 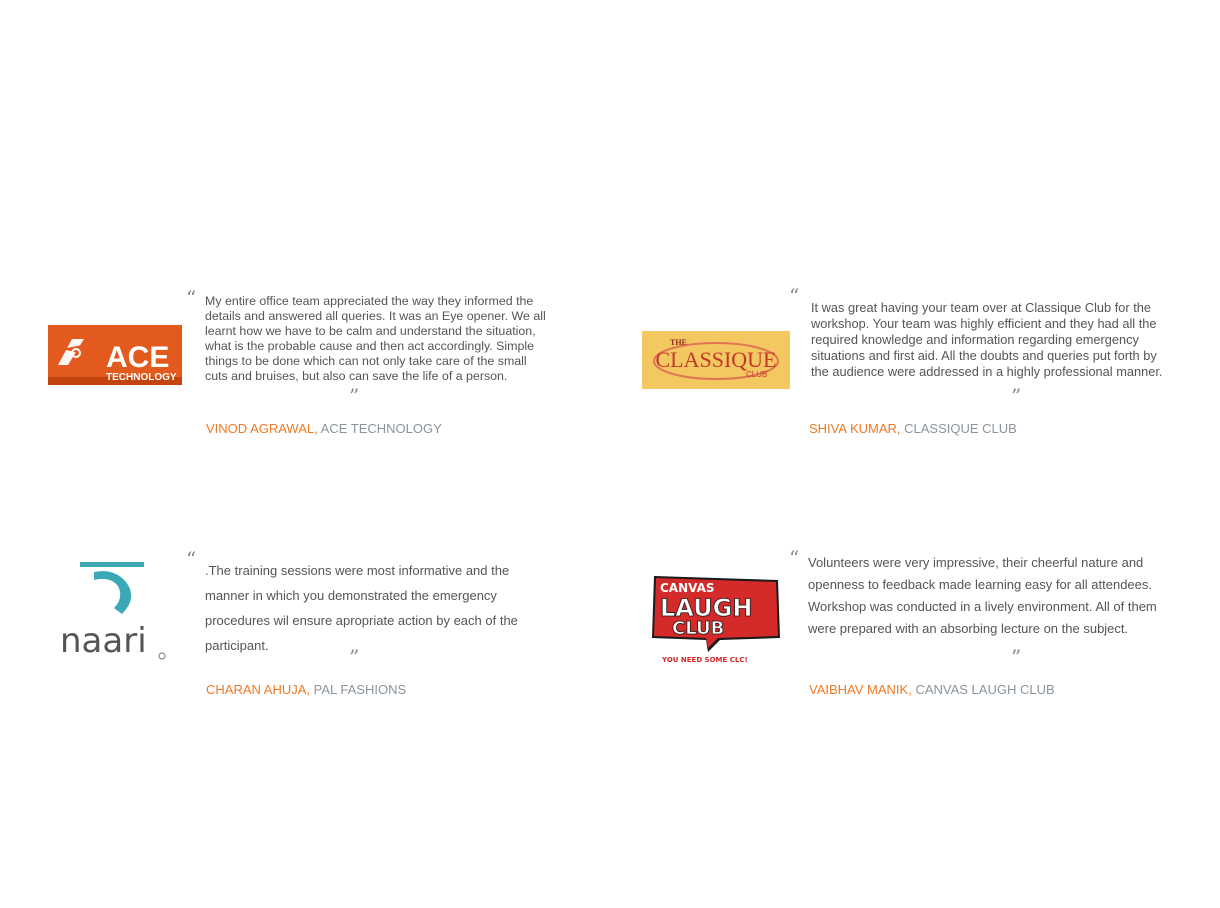 I want to click on svg-text: ACE, so click(x=137, y=357).